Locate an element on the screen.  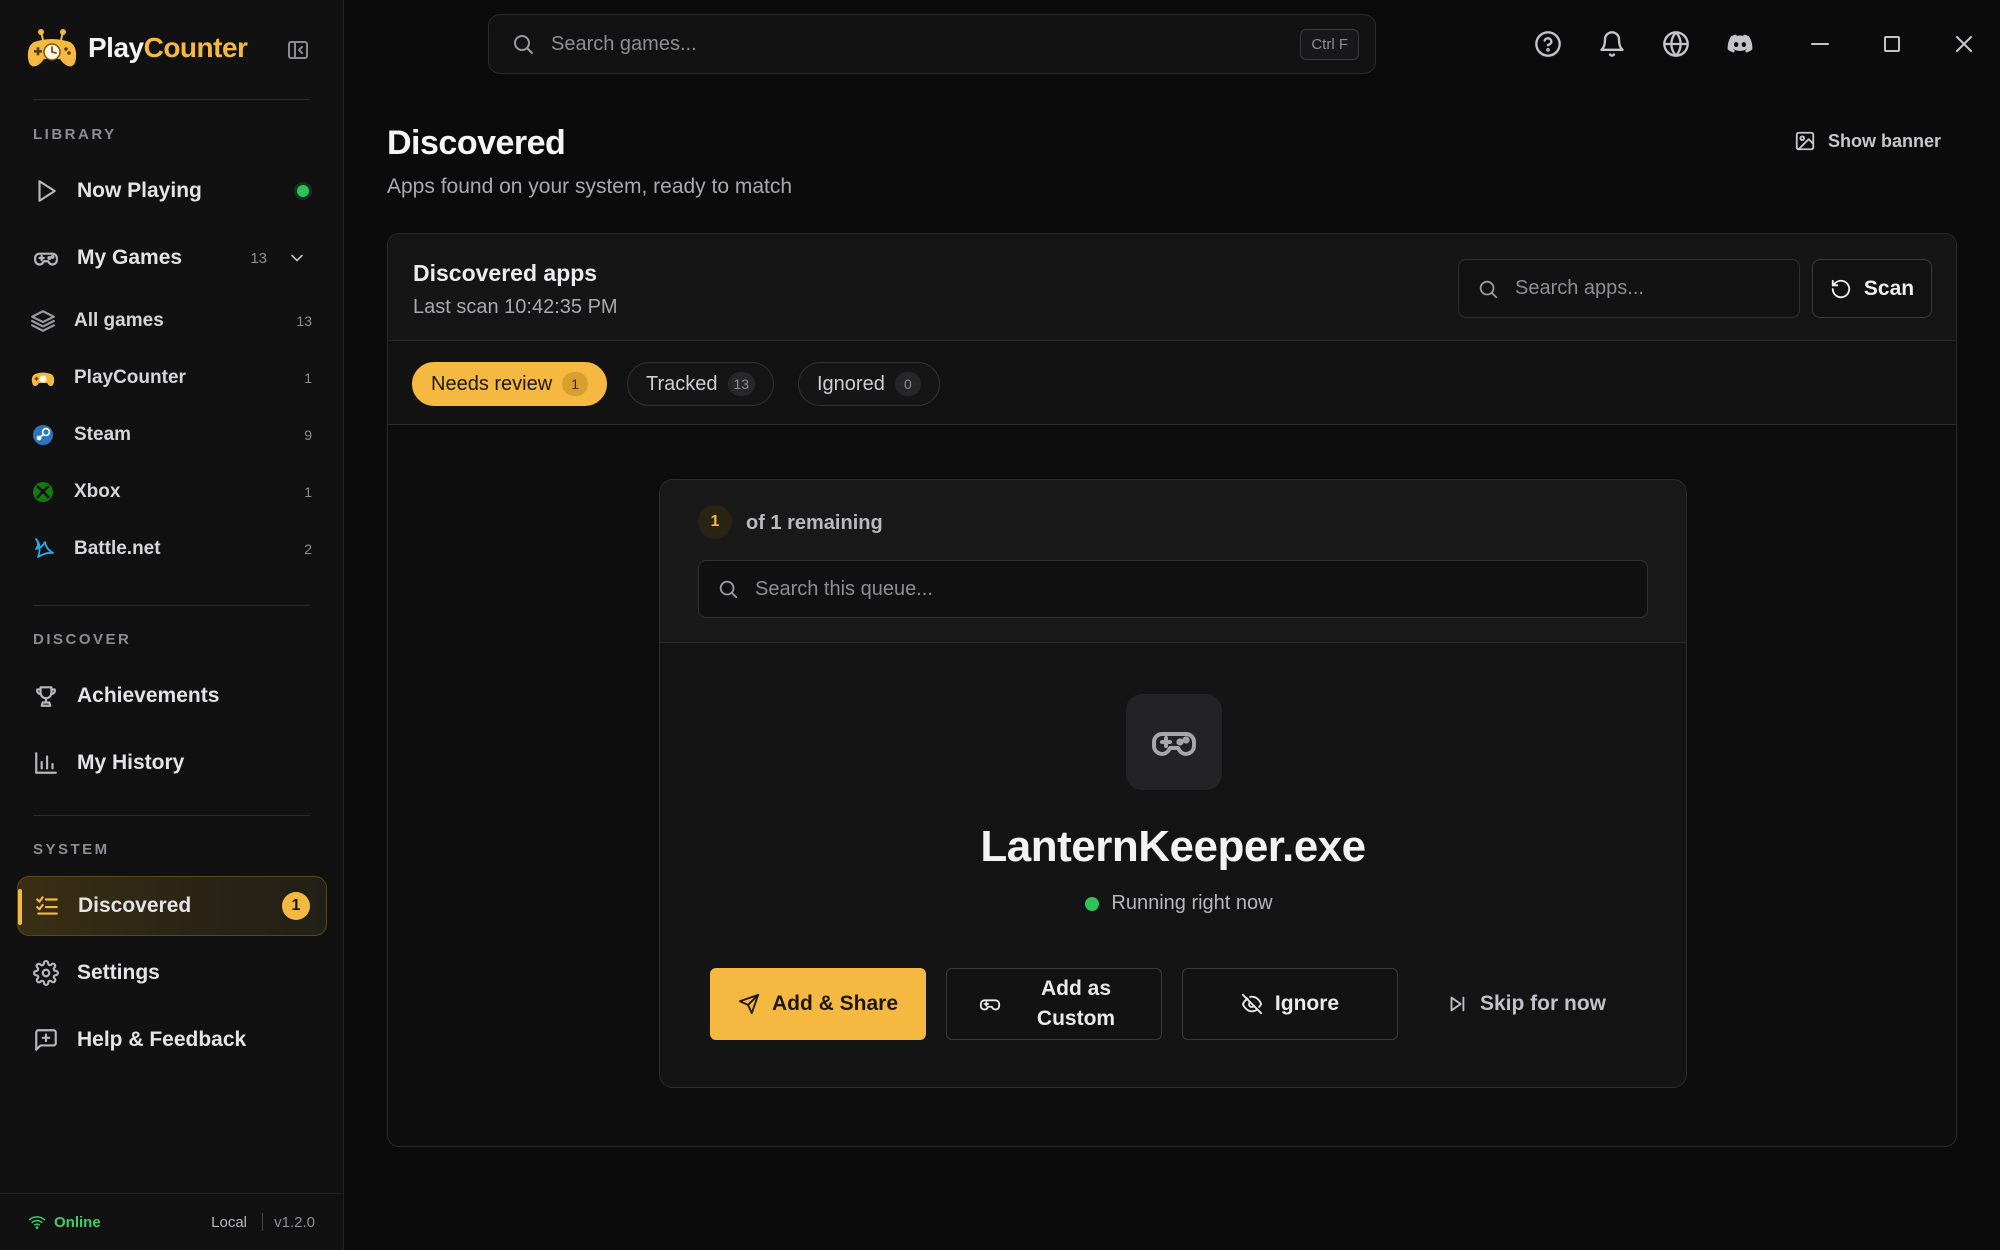
bell-icon is located at coordinates (1612, 44).